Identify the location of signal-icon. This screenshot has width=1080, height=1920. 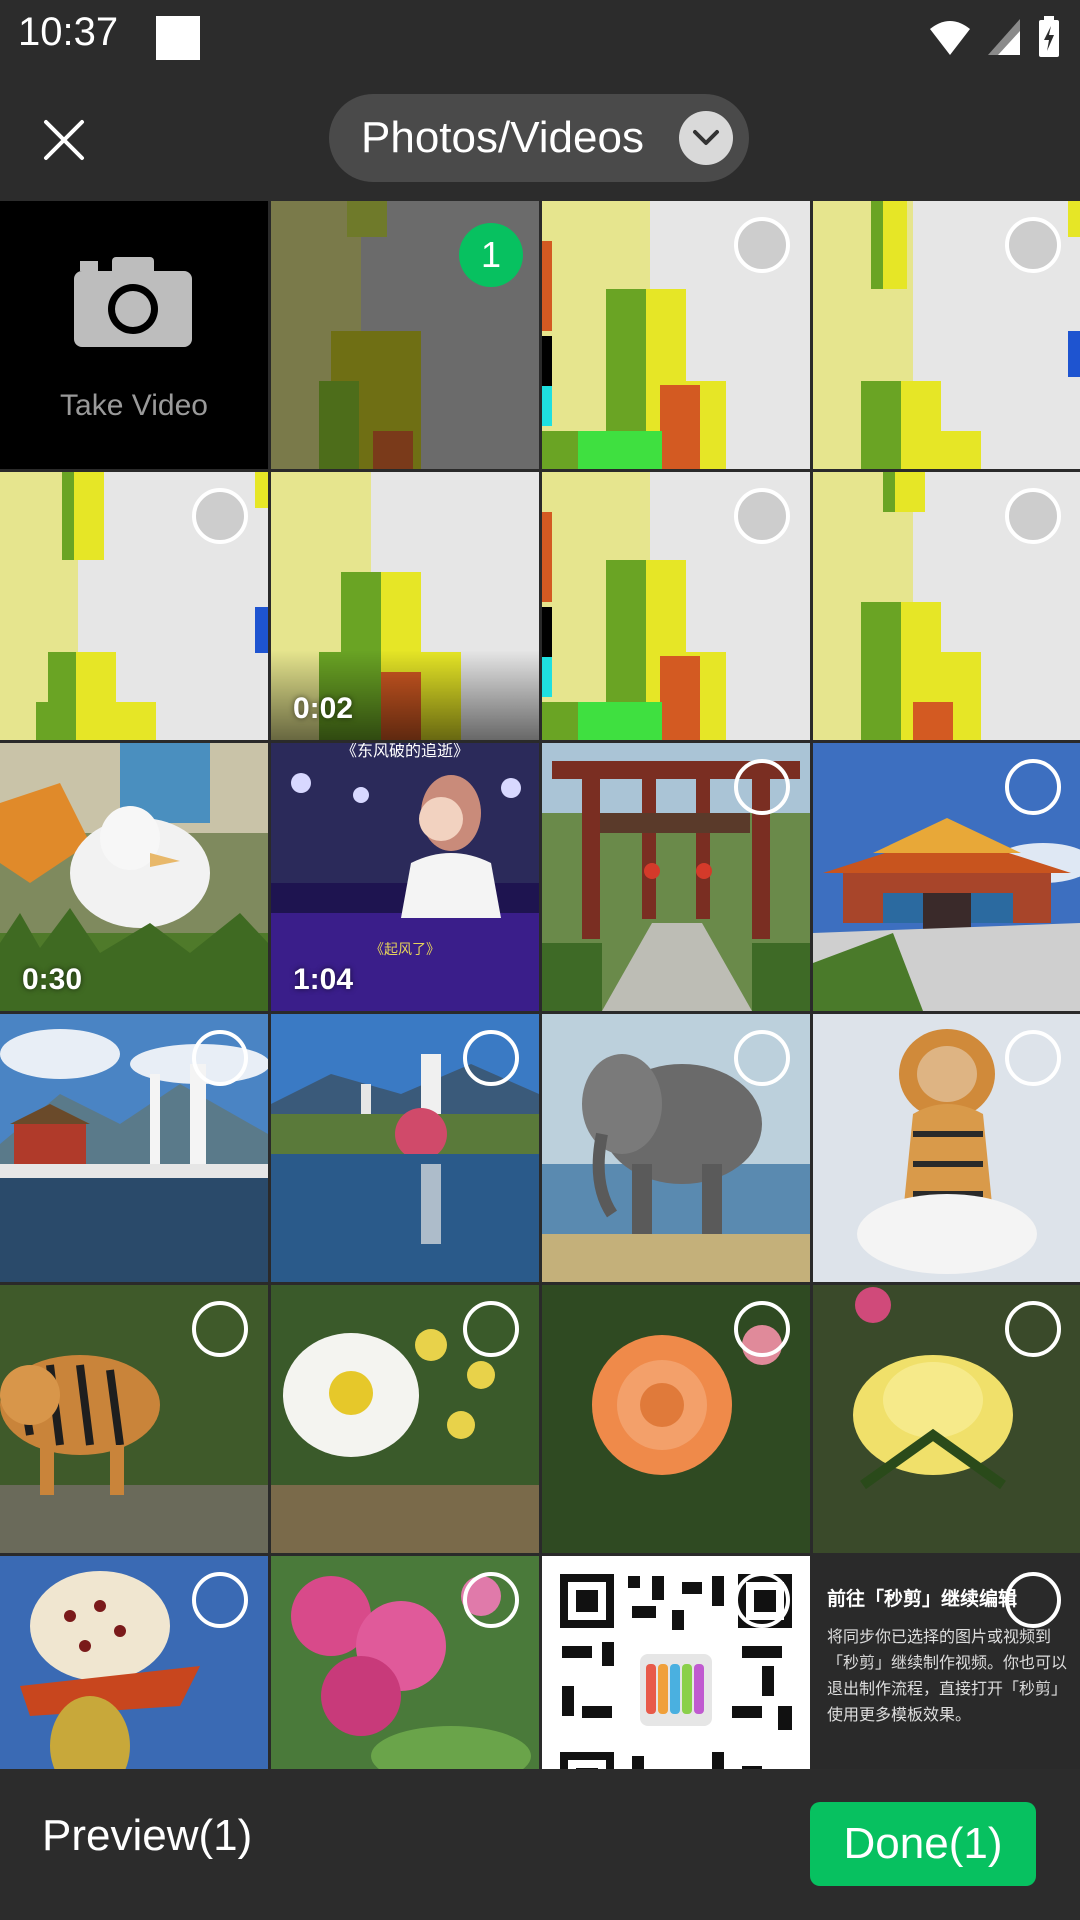
(1004, 37).